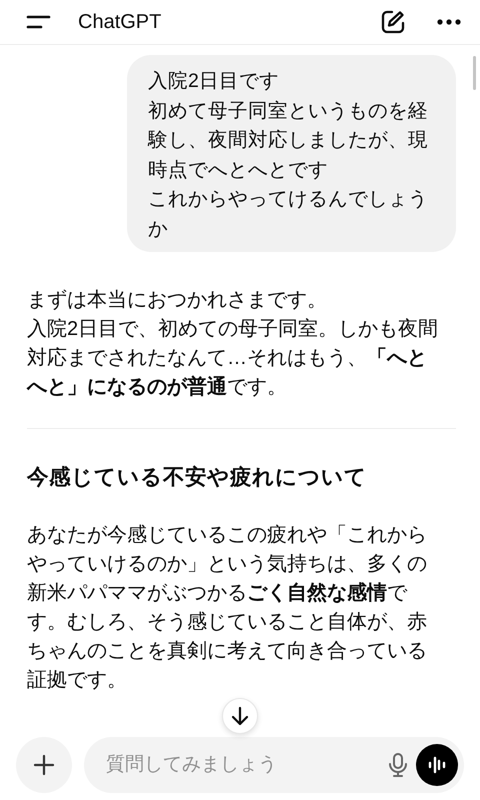  I want to click on message-field: 質問してみましょう, so click(274, 765).